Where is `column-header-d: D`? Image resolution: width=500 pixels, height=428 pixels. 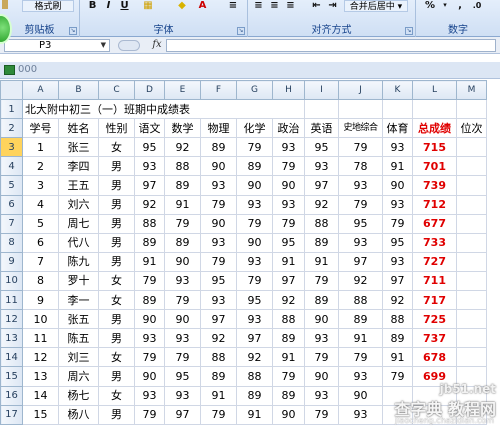
column-header-d: D is located at coordinates (149, 90).